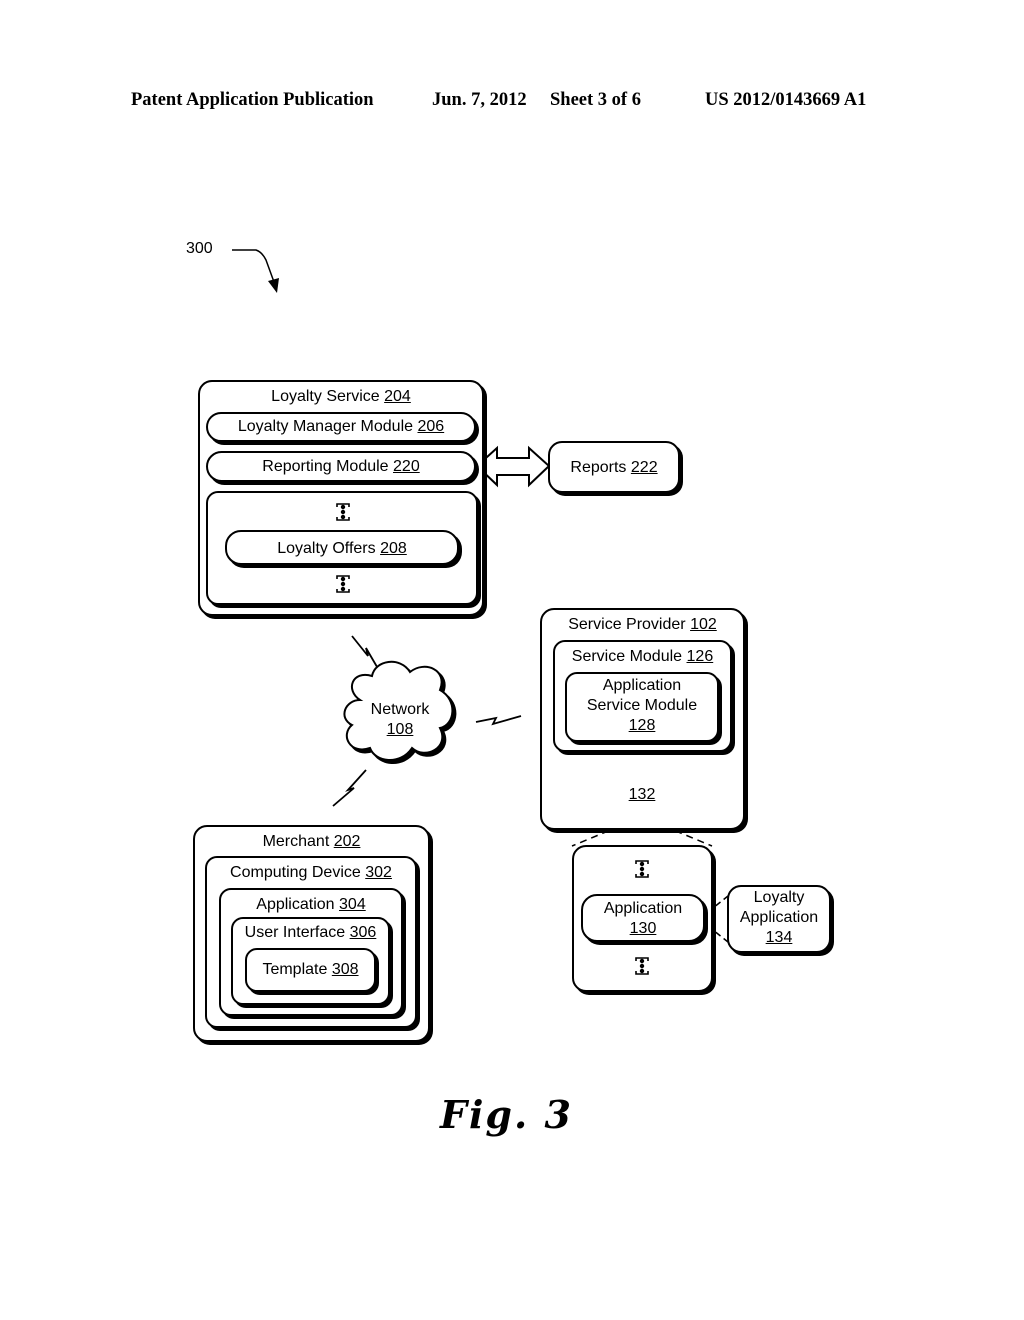 The image size is (1024, 1320). Describe the element at coordinates (393, 548) in the screenshot. I see `loyalty-offers-number: 208` at that location.